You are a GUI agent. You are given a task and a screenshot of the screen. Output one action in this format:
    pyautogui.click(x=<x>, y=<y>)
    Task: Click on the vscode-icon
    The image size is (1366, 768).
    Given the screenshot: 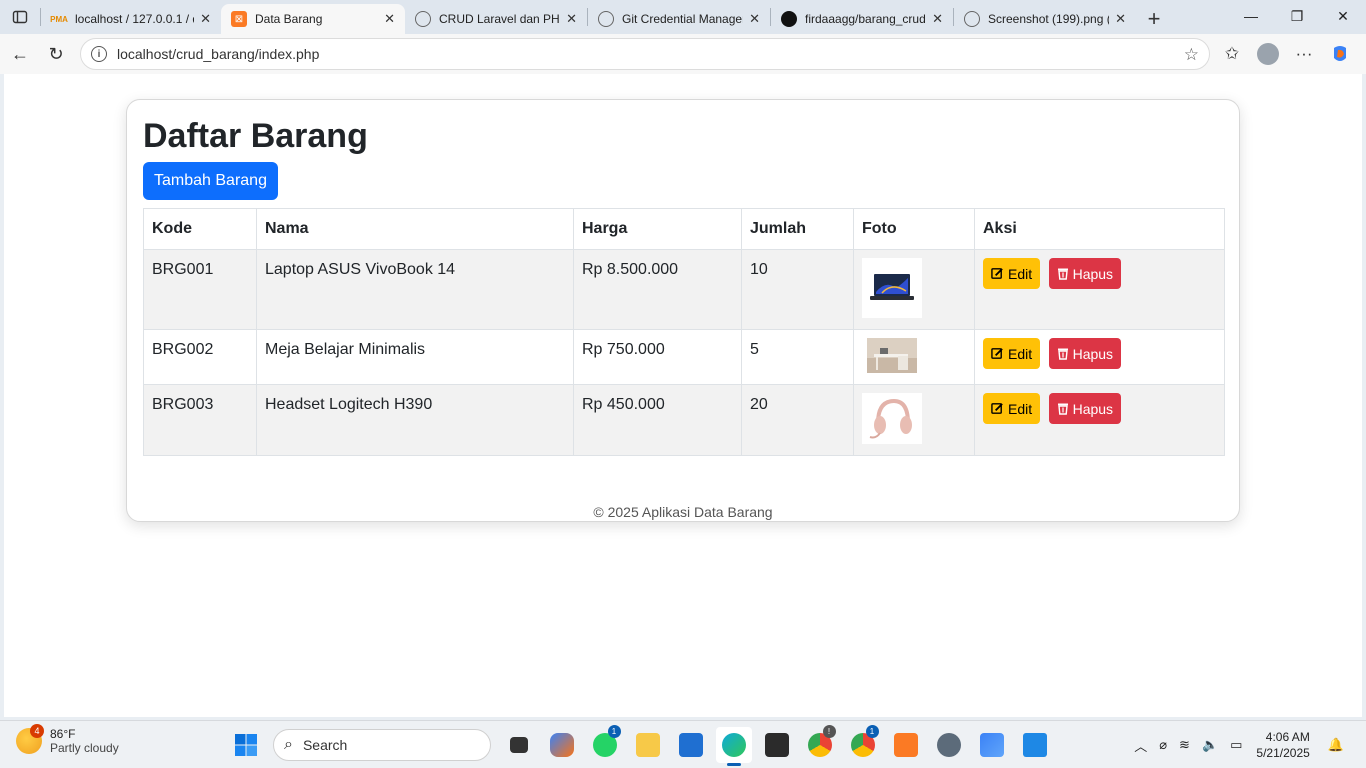 What is the action you would take?
    pyautogui.click(x=1035, y=745)
    